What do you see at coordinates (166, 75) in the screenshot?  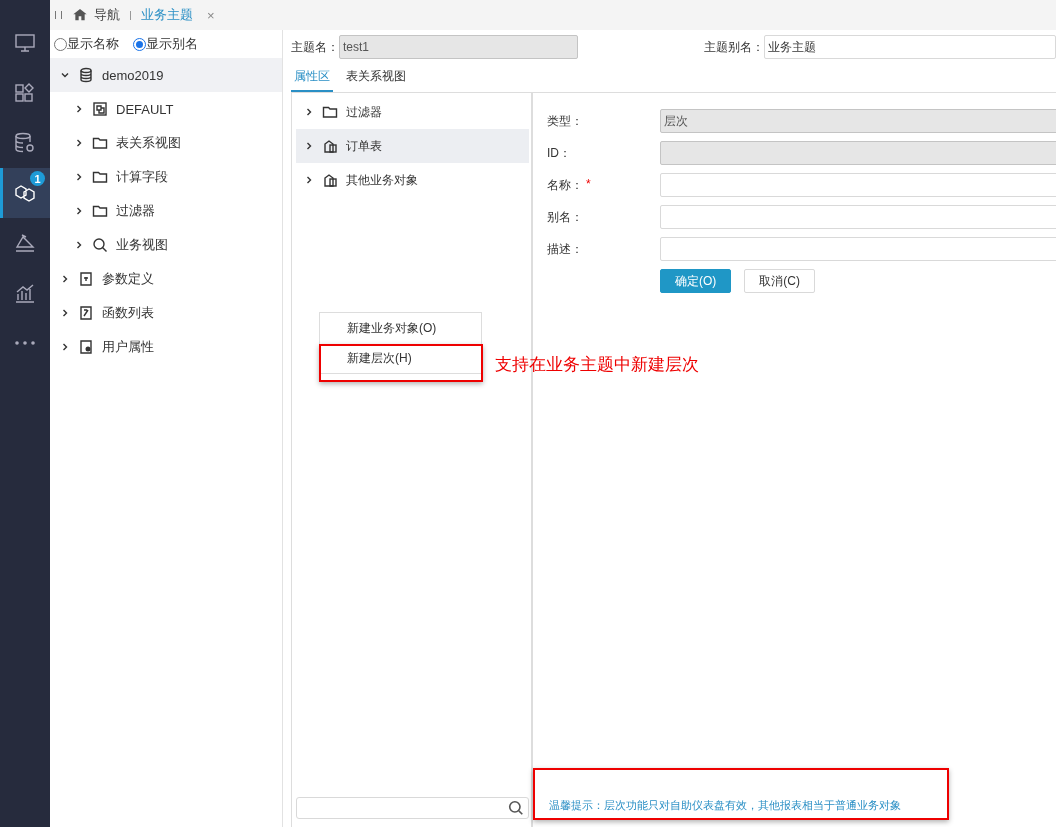 I see `tree-row-highlight: demo2019` at bounding box center [166, 75].